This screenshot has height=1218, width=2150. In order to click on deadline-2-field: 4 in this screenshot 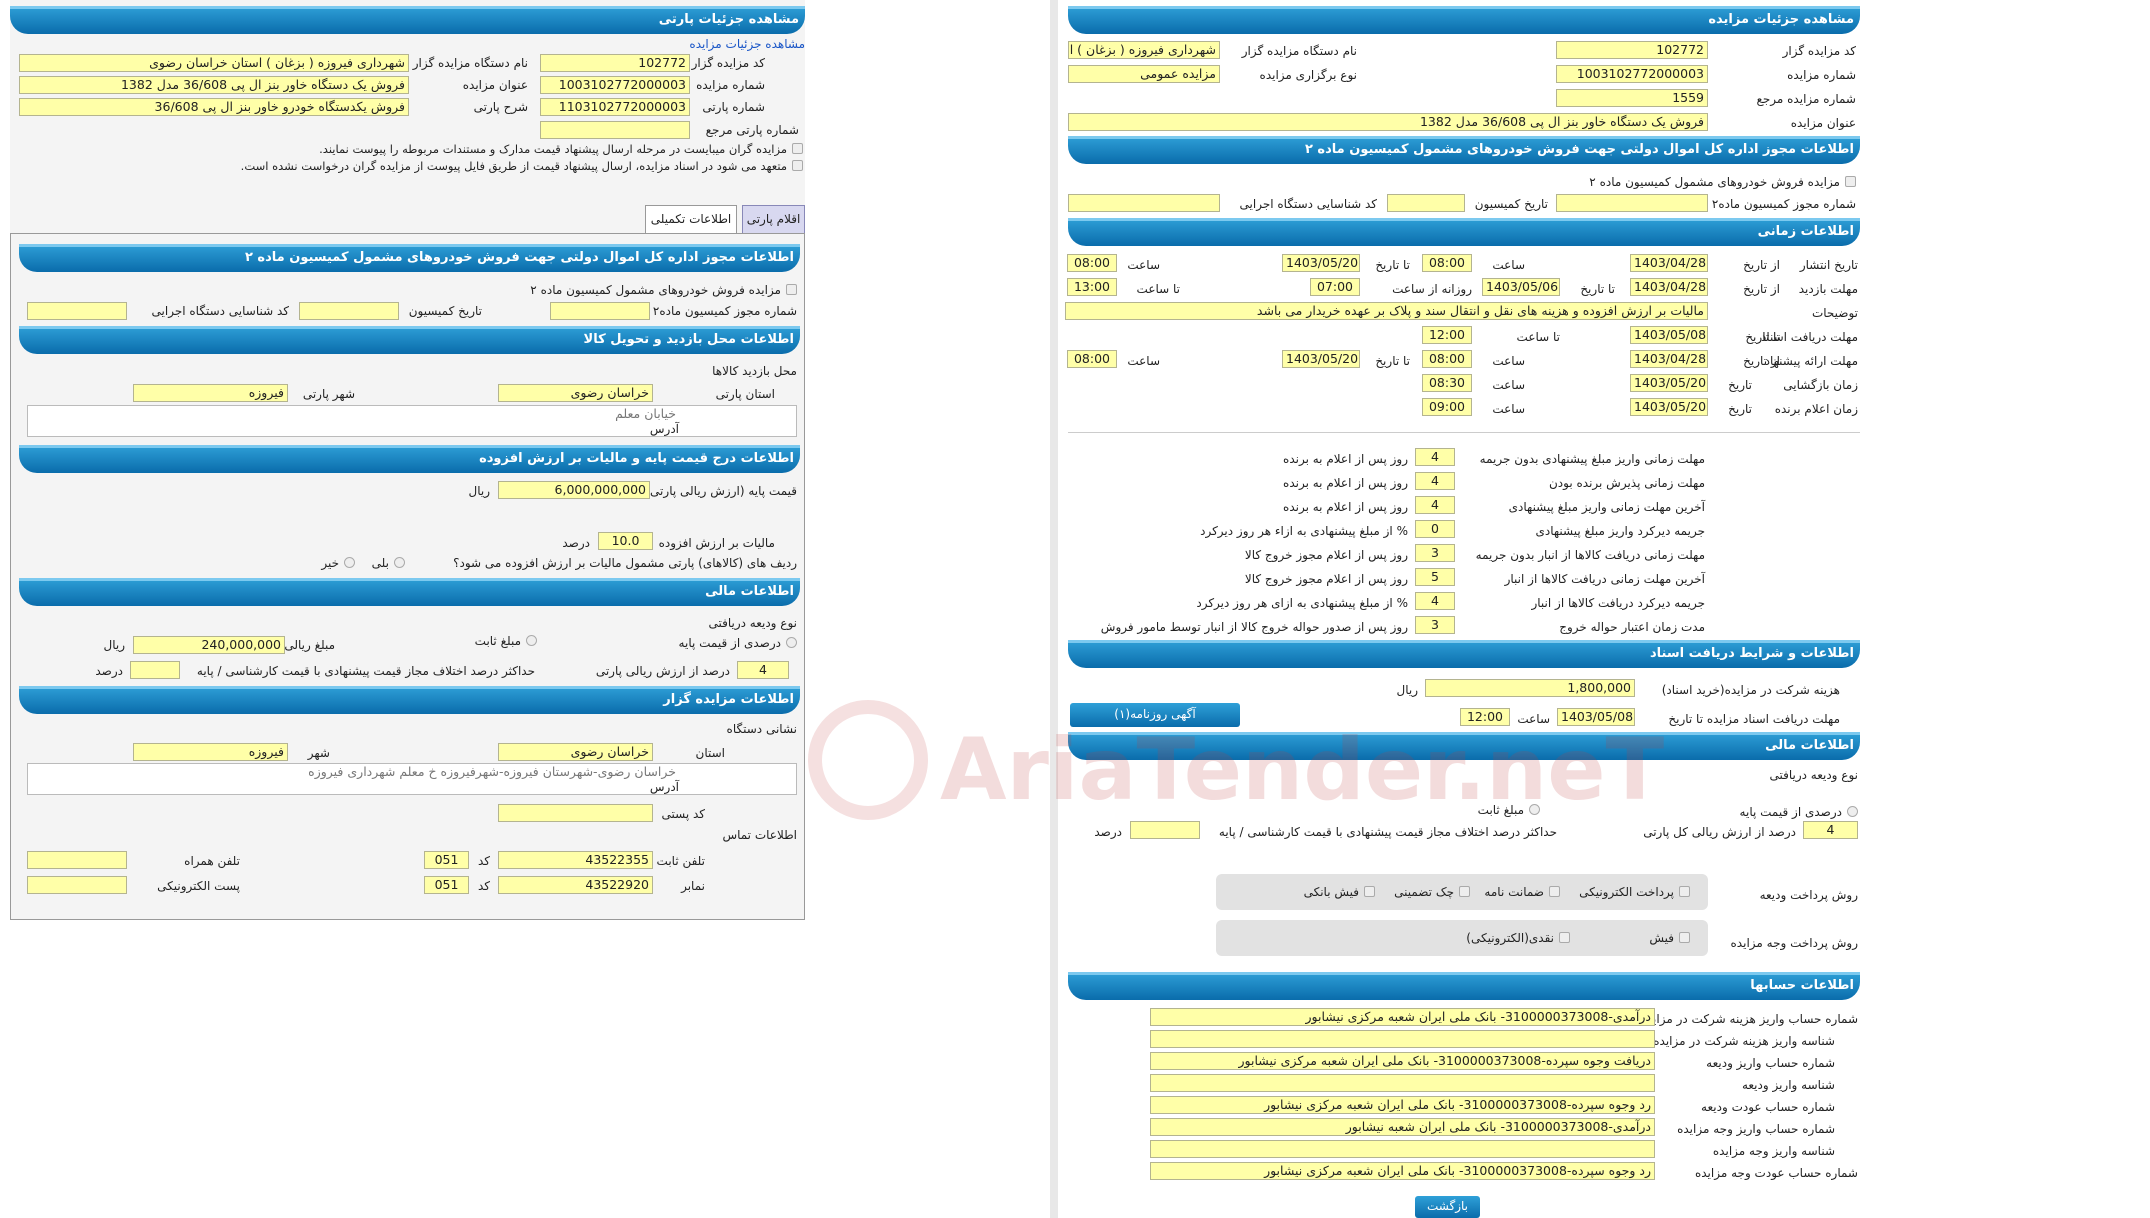, I will do `click(1435, 481)`.